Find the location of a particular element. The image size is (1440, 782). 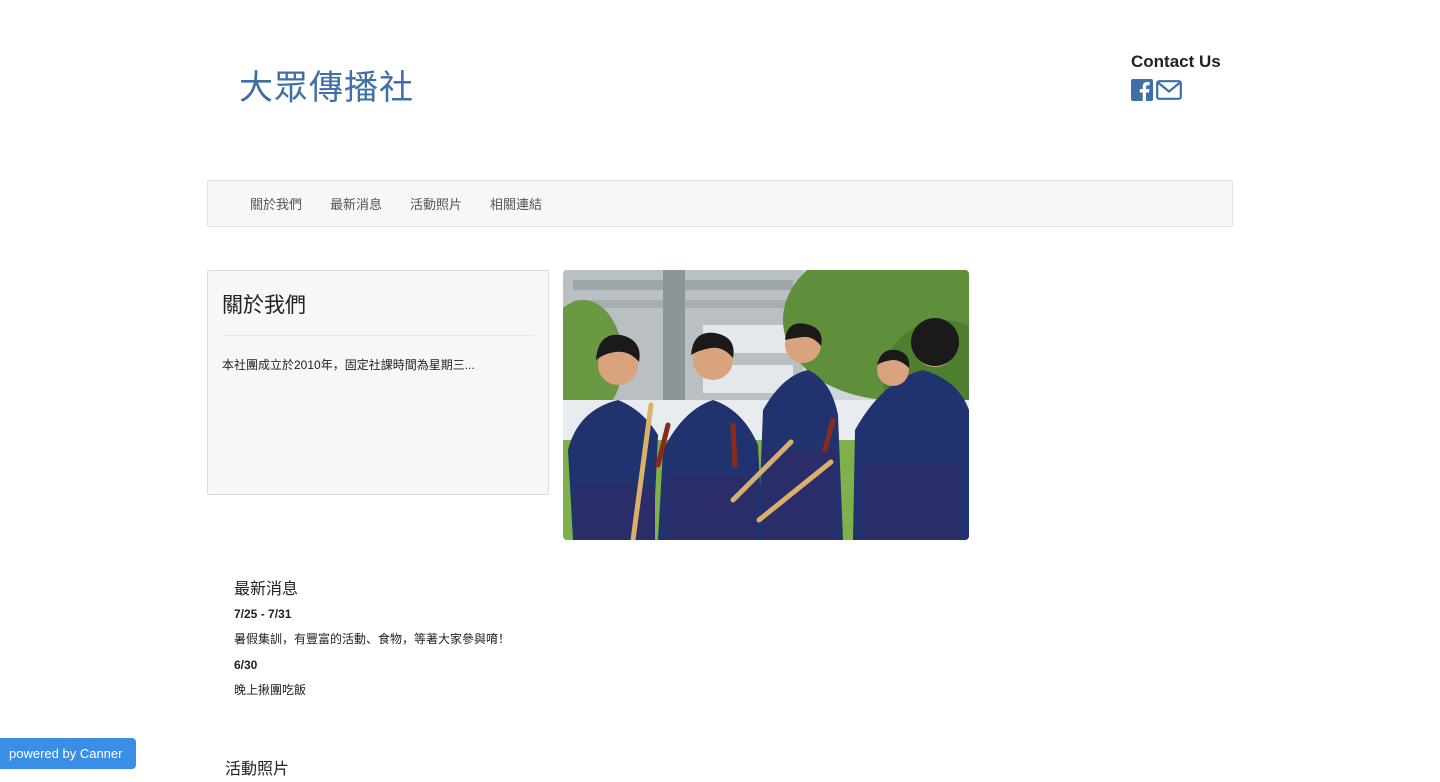

site-title: 大眾傳播社 is located at coordinates (326, 84).